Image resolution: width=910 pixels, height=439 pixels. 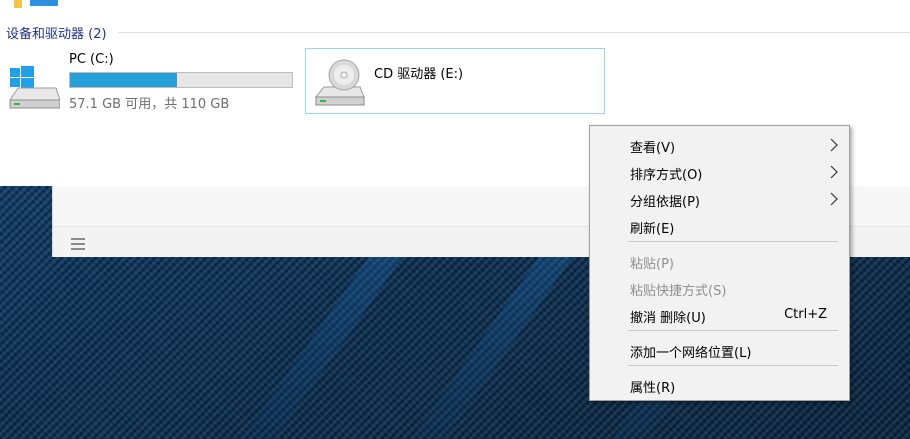 What do you see at coordinates (56, 32) in the screenshot?
I see `group-header-devices: 设备和驱动器 (2)` at bounding box center [56, 32].